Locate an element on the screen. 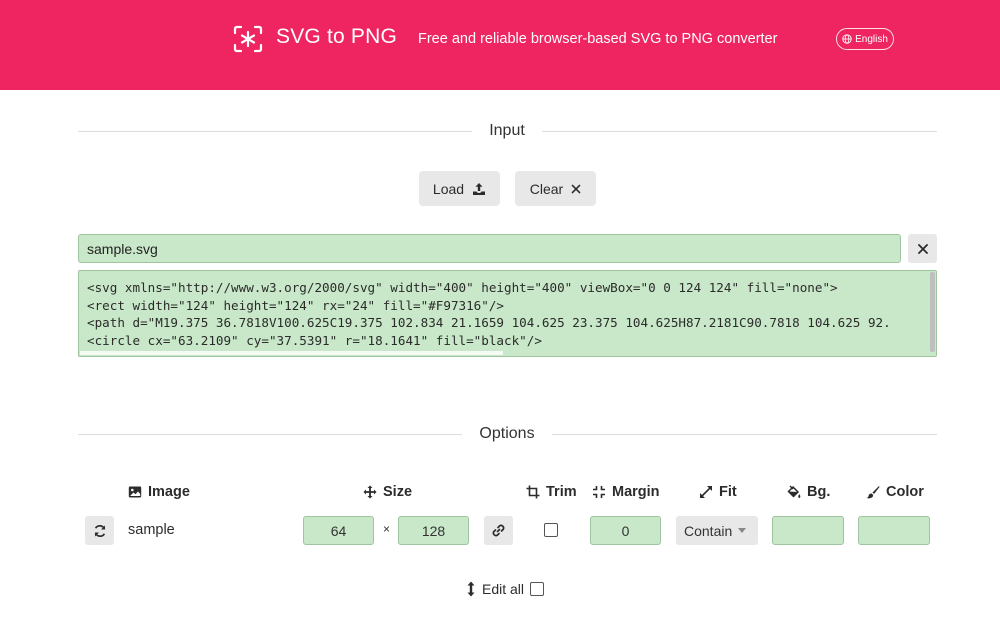 The image size is (1000, 621). refresh-icon is located at coordinates (99, 530).